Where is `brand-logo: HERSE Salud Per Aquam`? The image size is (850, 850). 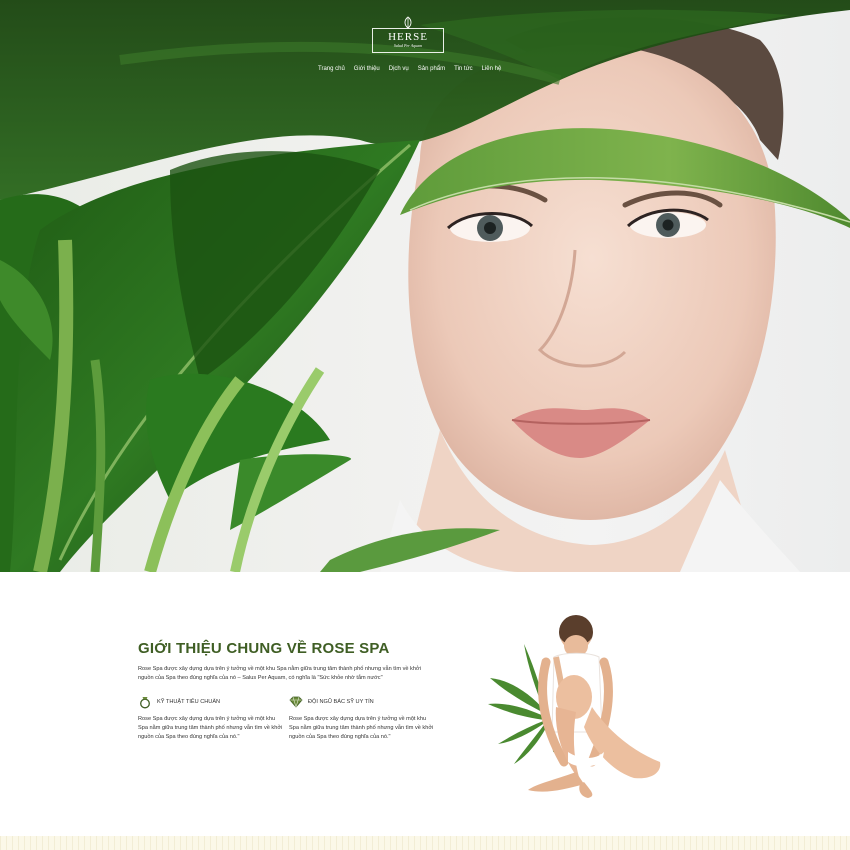 brand-logo: HERSE Salud Per Aquam is located at coordinates (408, 34).